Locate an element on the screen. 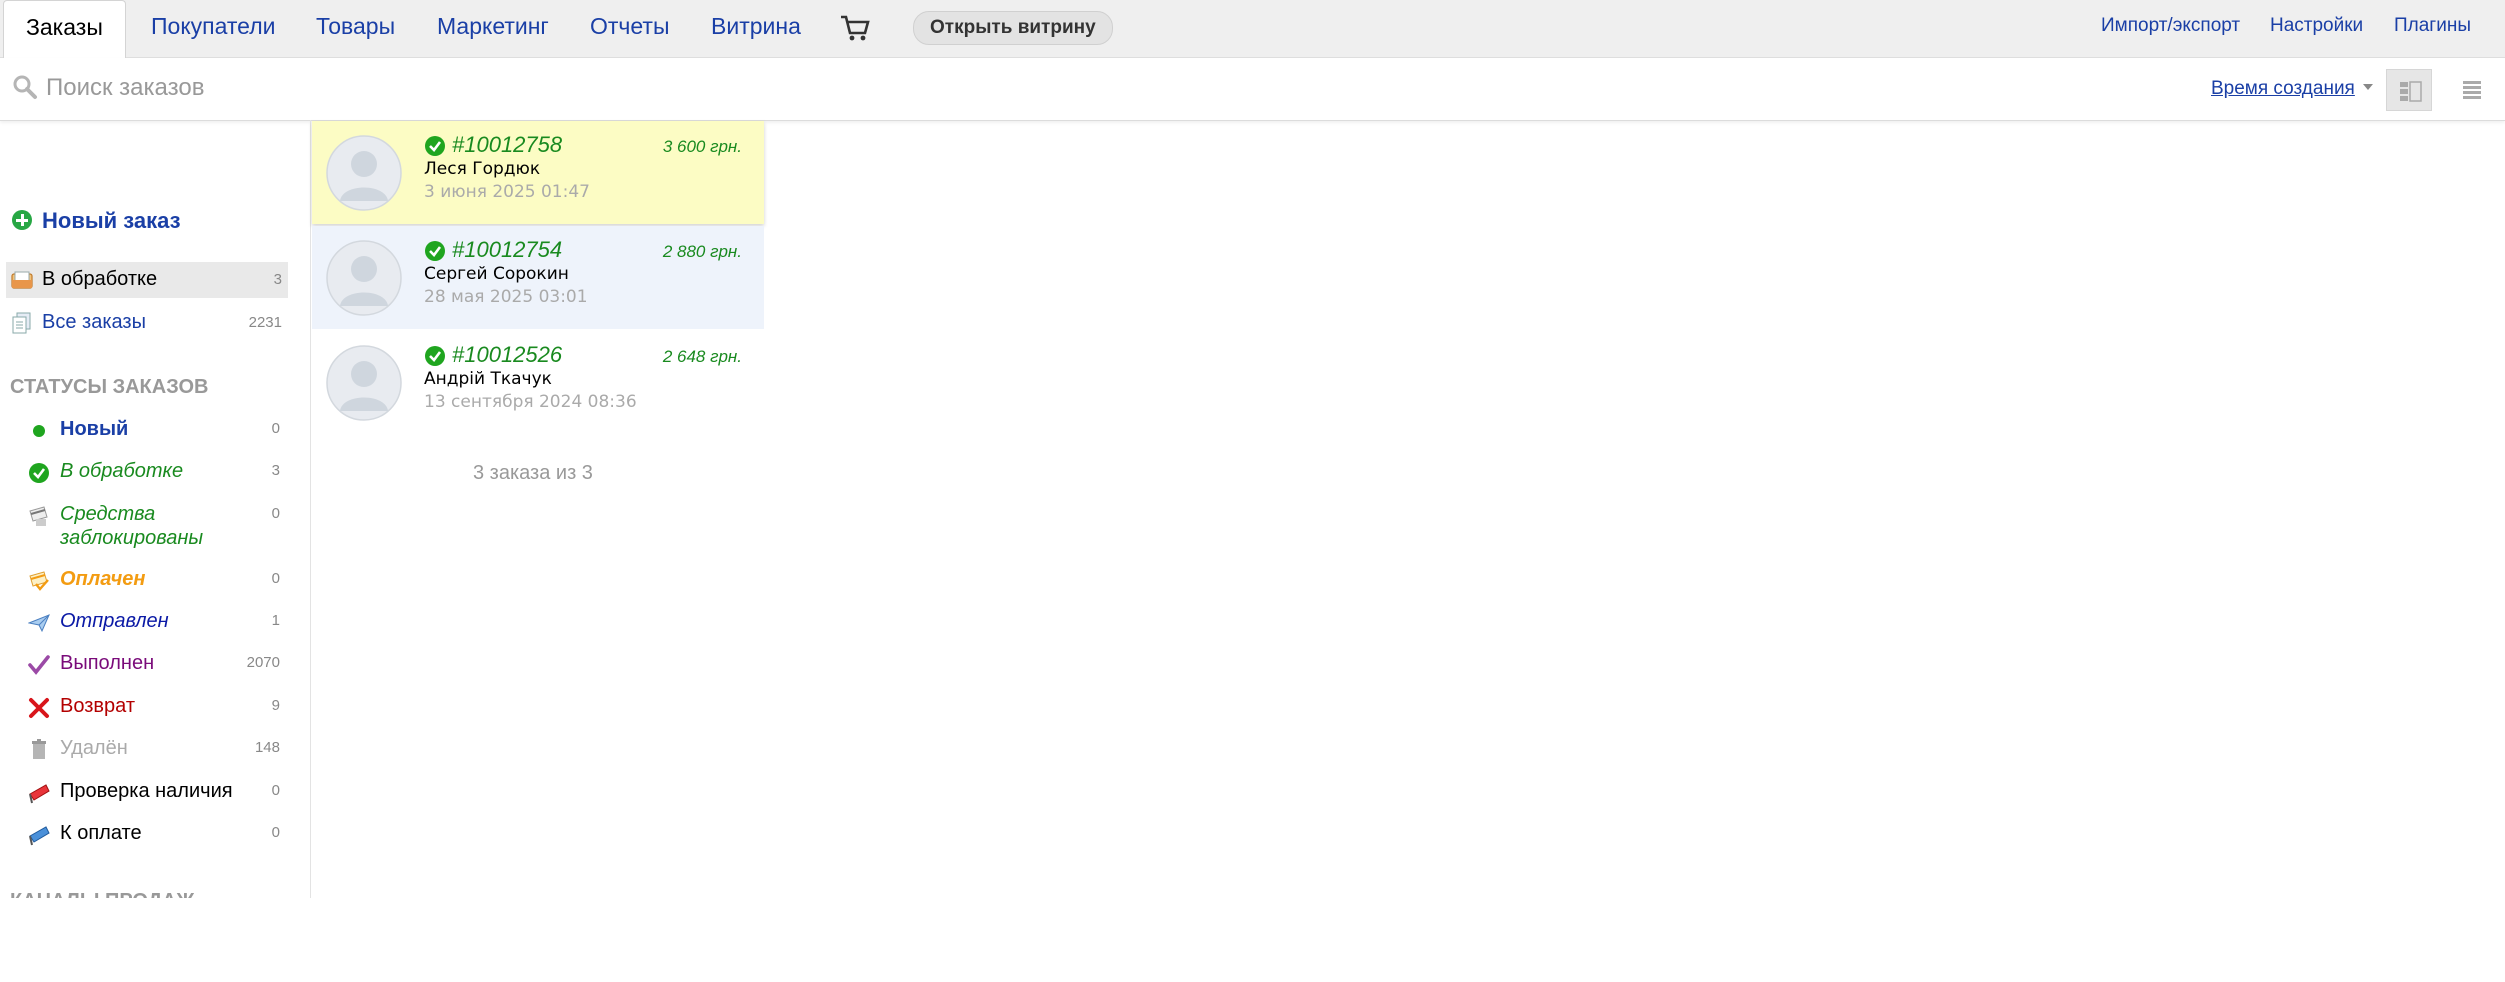 This screenshot has height=982, width=2505. order-price: 2 880 грн. is located at coordinates (702, 251).